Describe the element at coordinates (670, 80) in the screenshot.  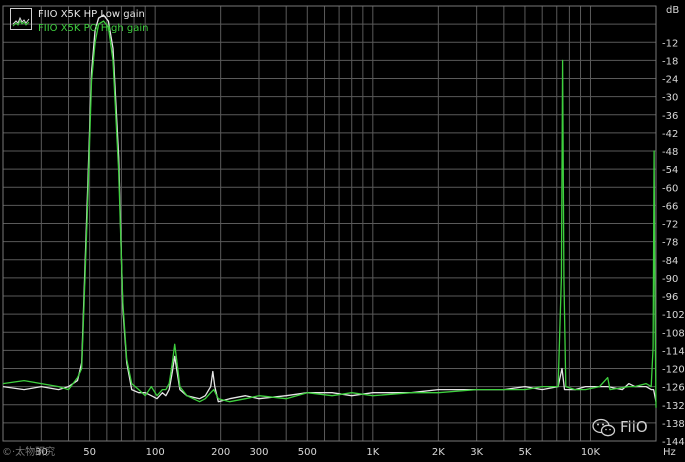
I see `y-tick-label: -24` at that location.